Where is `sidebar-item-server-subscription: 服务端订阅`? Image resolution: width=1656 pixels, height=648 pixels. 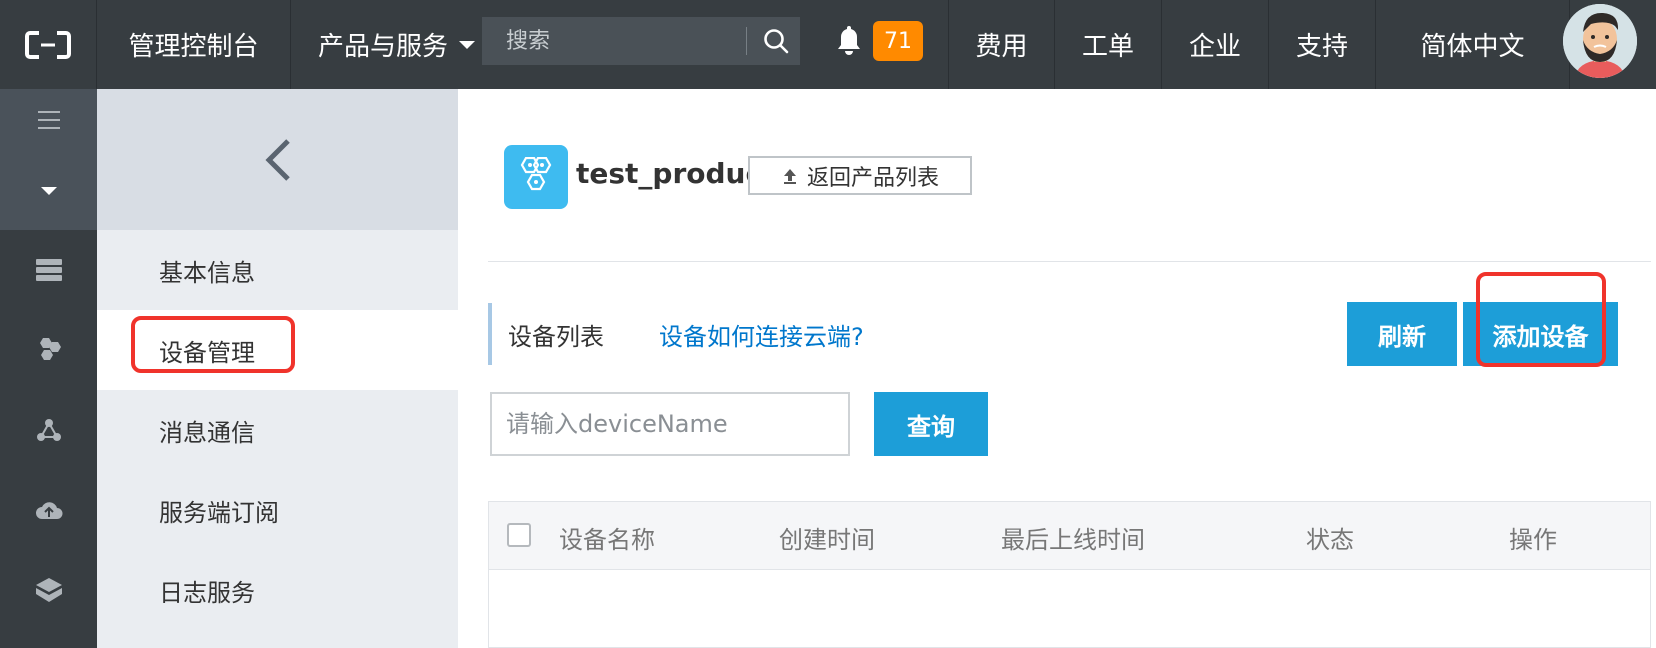
sidebar-item-server-subscription: 服务端订阅 is located at coordinates (277, 510).